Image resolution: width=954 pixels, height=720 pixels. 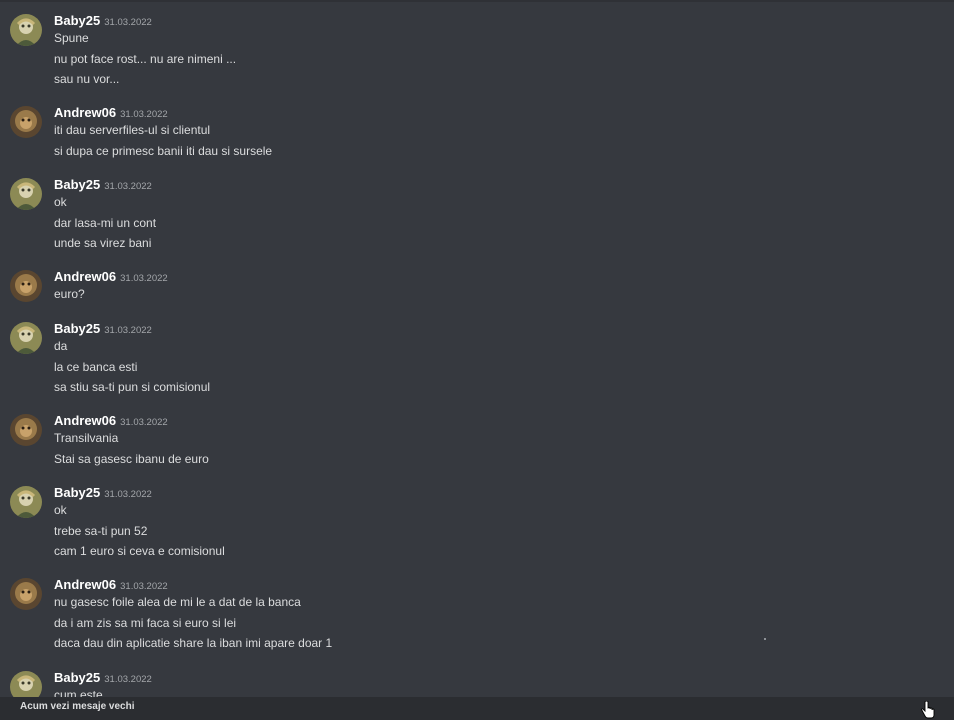 I want to click on message-text: trebe sa-ti pun 52, so click(x=101, y=531).